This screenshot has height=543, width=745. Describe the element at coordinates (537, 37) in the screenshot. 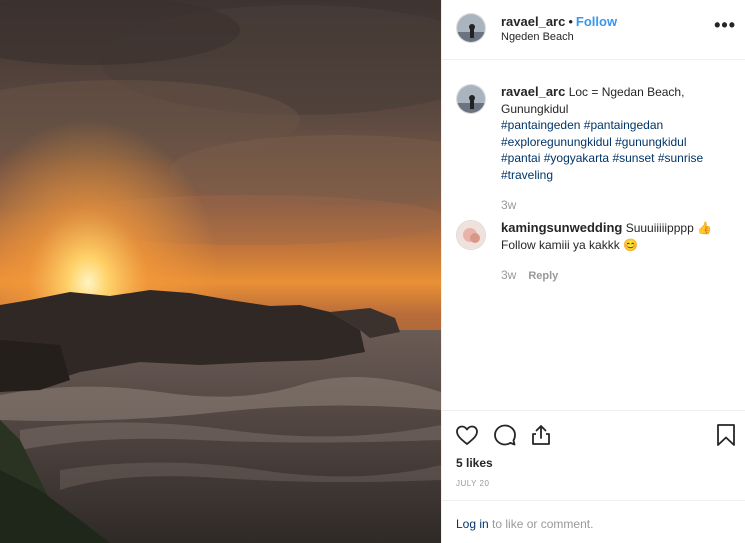

I see `location-link: Ngeden Beach` at that location.